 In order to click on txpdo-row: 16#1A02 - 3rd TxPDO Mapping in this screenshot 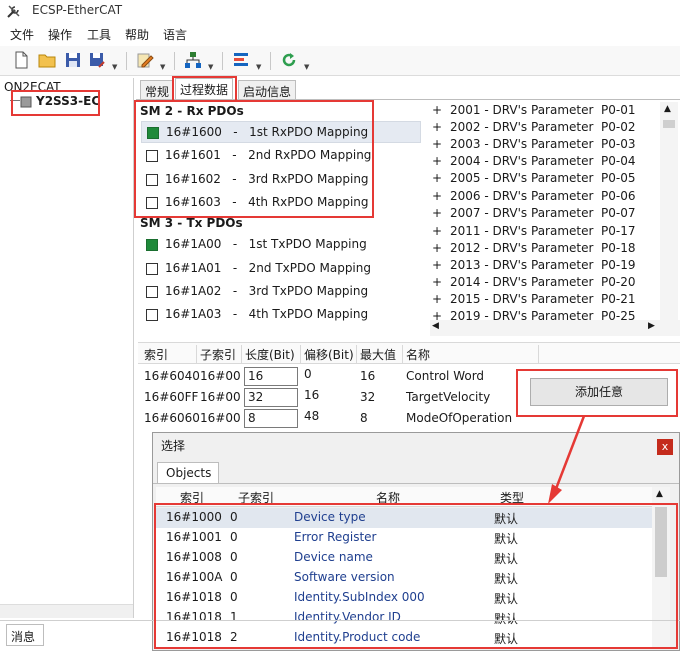, I will do `click(281, 292)`.